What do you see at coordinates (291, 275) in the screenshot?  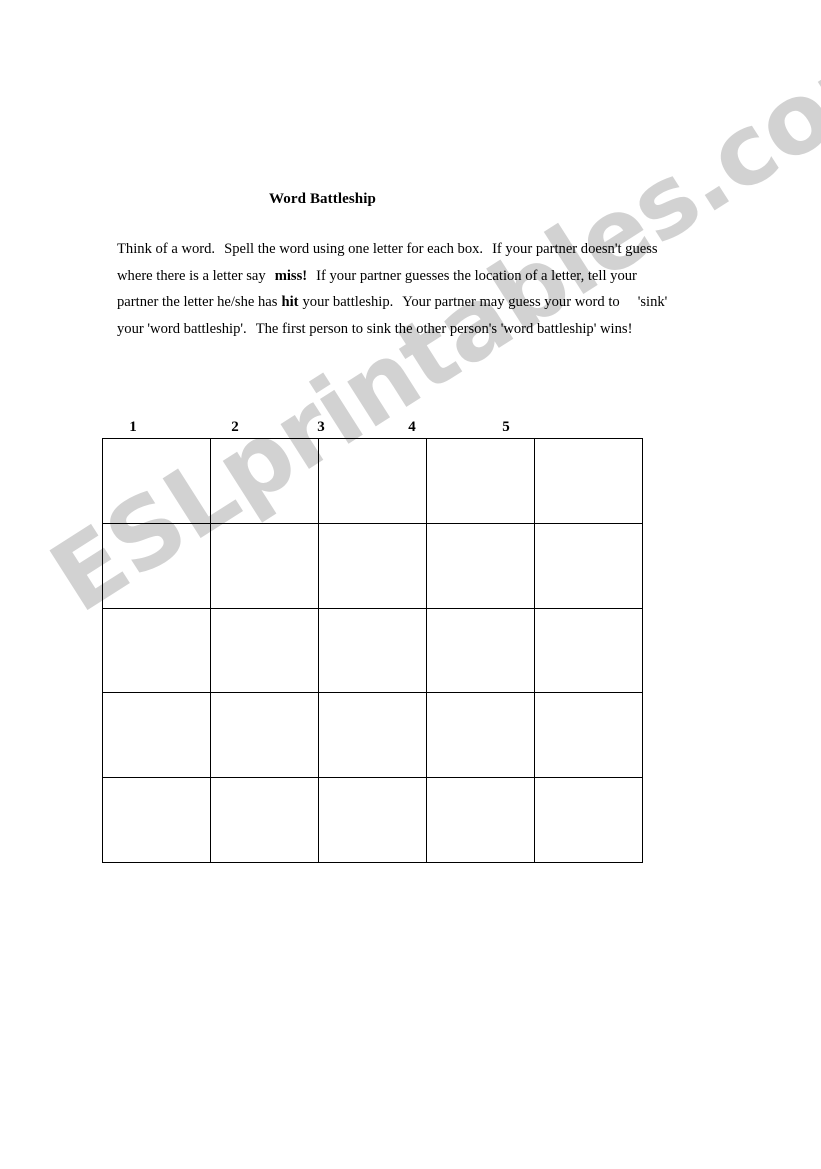 I see `keyword-miss: miss!` at bounding box center [291, 275].